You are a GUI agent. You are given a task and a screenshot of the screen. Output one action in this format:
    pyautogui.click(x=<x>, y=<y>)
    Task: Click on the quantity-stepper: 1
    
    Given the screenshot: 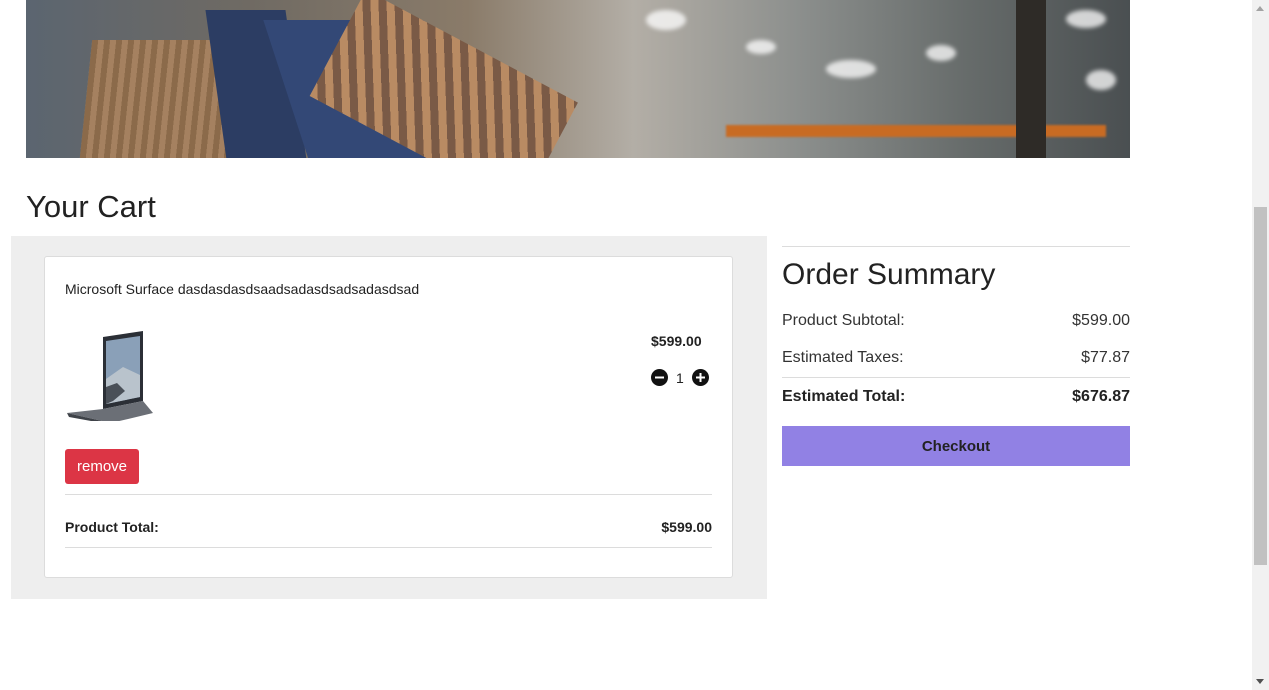 What is the action you would take?
    pyautogui.click(x=680, y=377)
    